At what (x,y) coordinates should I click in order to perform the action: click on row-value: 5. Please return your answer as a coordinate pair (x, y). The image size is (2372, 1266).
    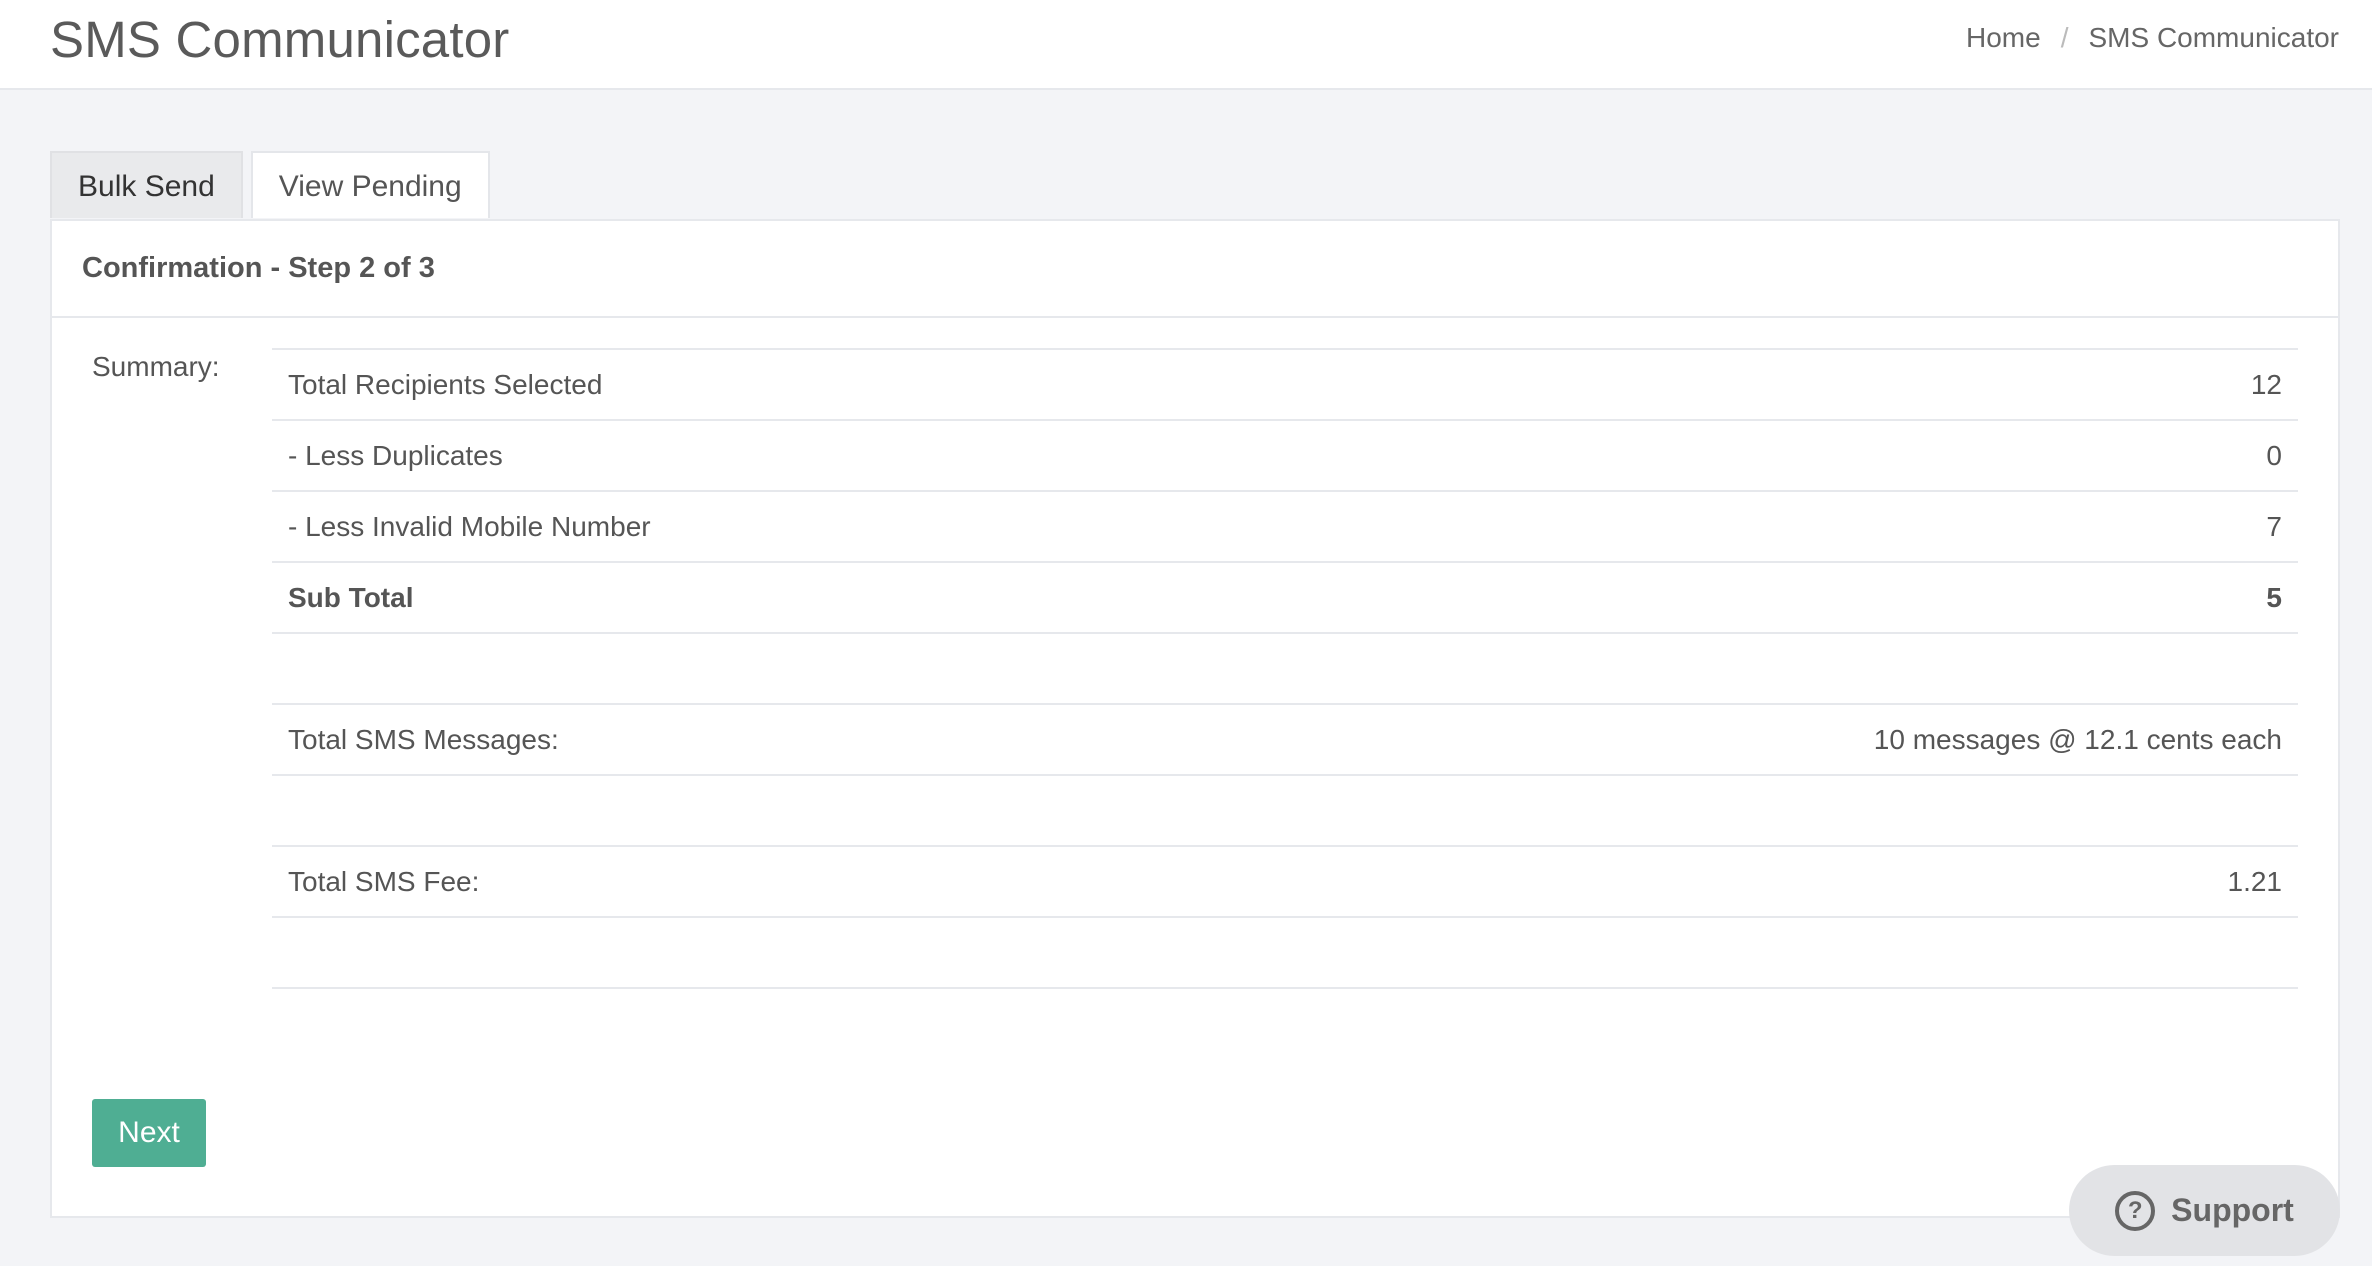
    Looking at the image, I should click on (2274, 597).